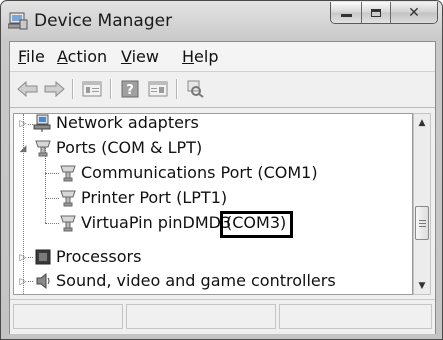 The height and width of the screenshot is (340, 443). I want to click on back-arrow-icon, so click(27, 89).